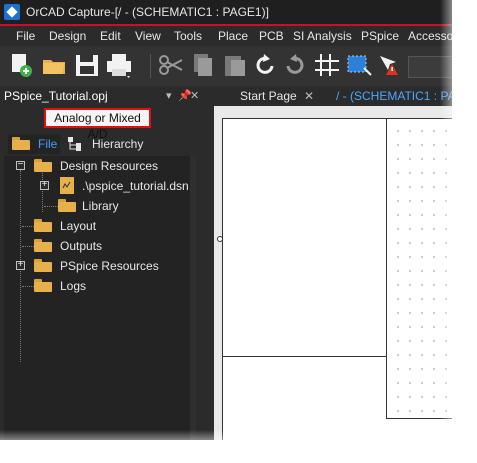  What do you see at coordinates (150, 66) in the screenshot?
I see `toolbar-separator` at bounding box center [150, 66].